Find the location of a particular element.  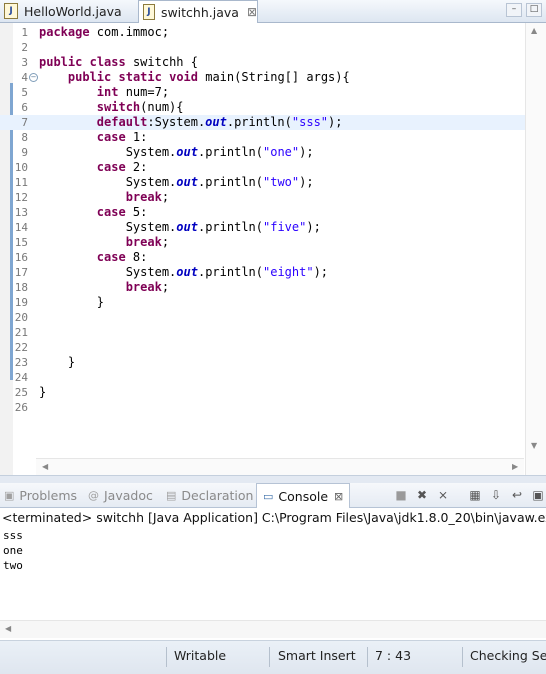

tab-problems: ▣ Problems is located at coordinates (40, 495).